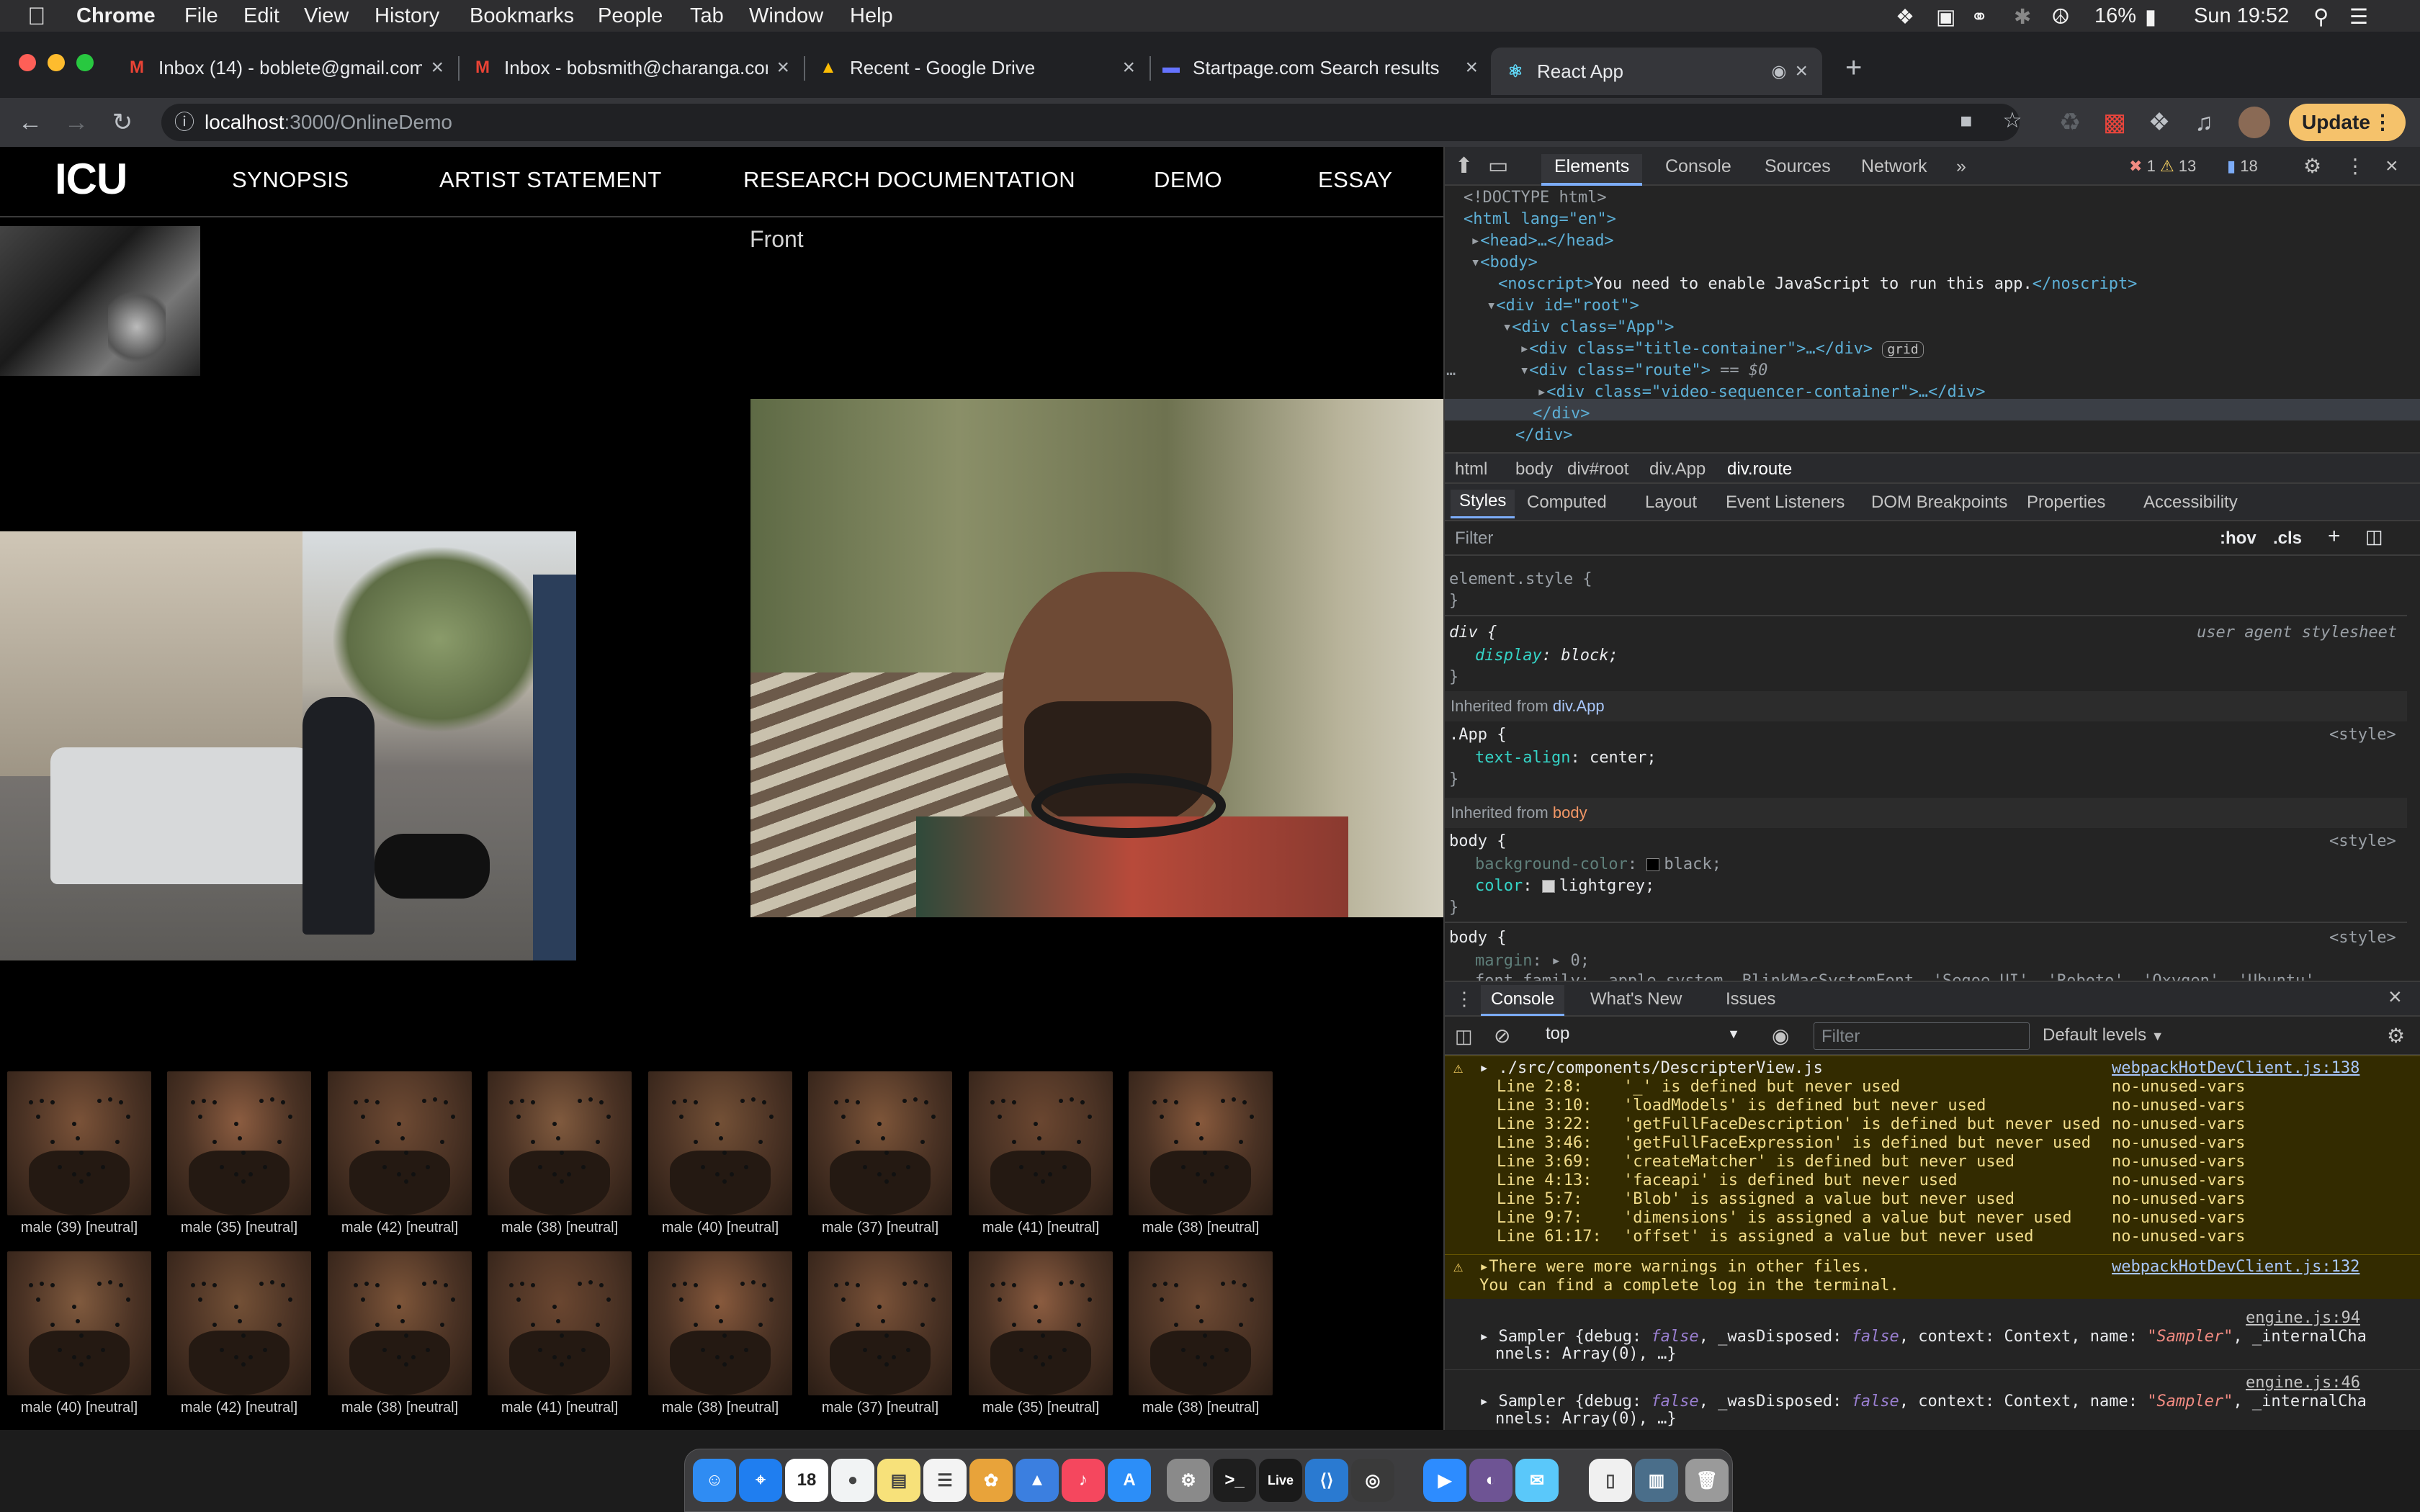  I want to click on menu-window: Window, so click(786, 16).